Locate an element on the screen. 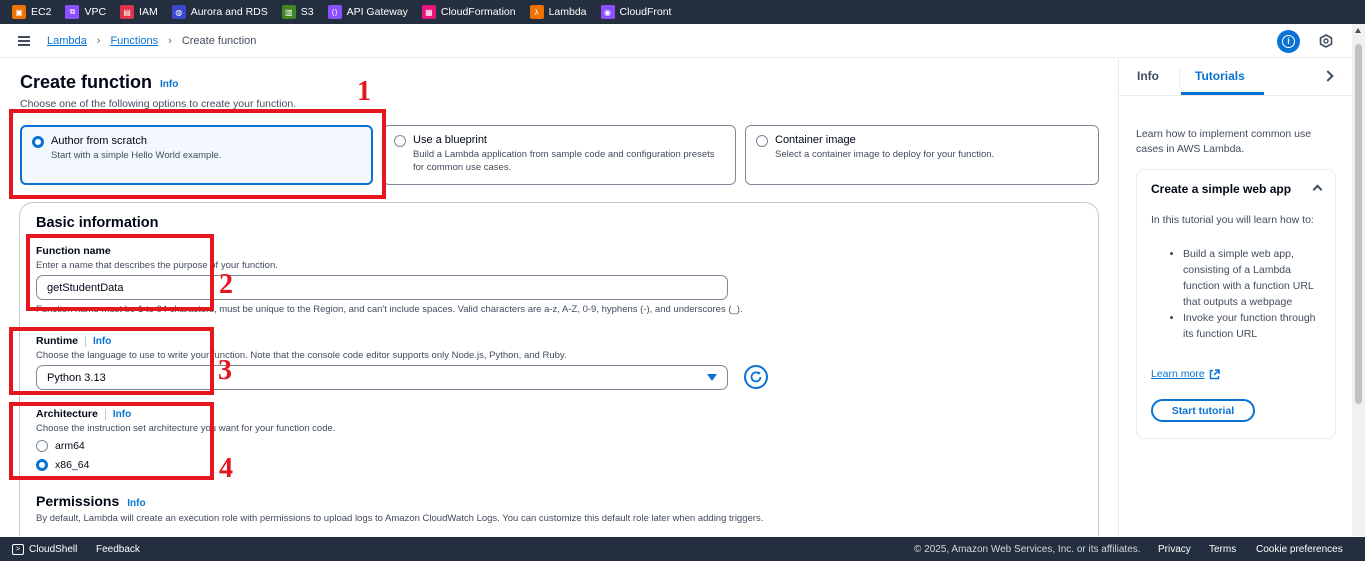 The height and width of the screenshot is (561, 1365). basic-info-title: Basic information is located at coordinates (97, 223).